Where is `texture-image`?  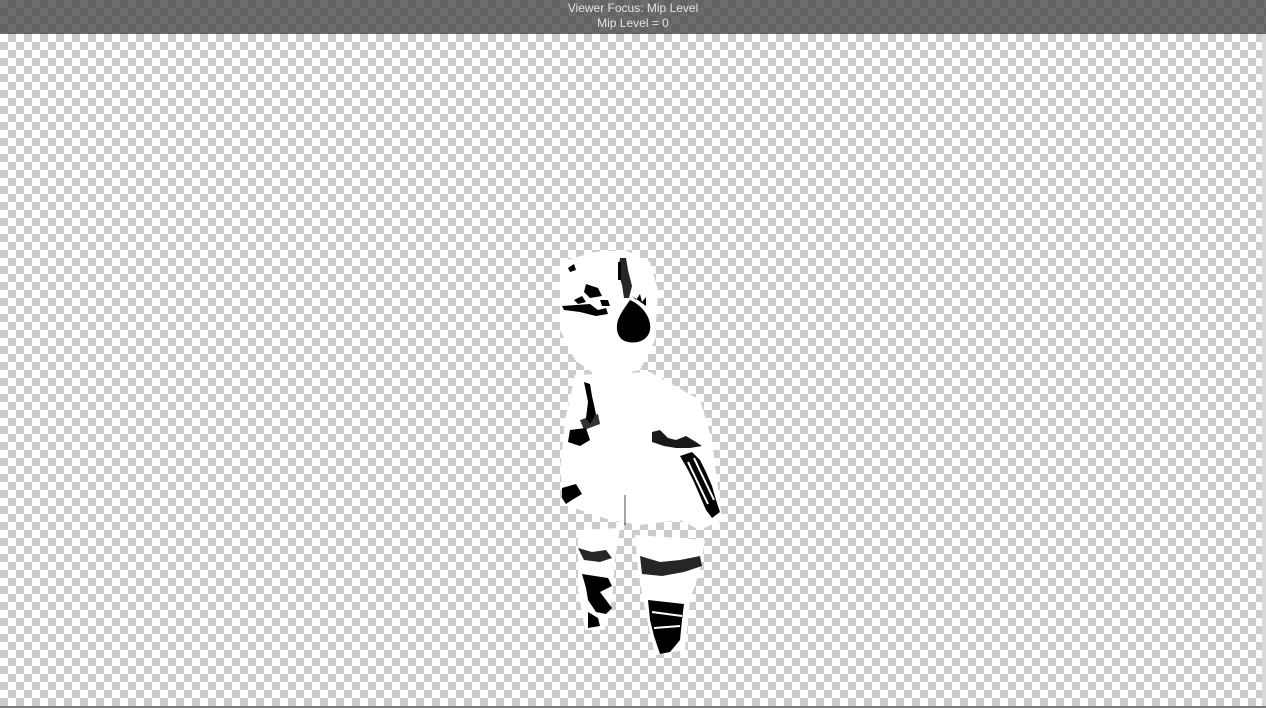
texture-image is located at coordinates (641, 452).